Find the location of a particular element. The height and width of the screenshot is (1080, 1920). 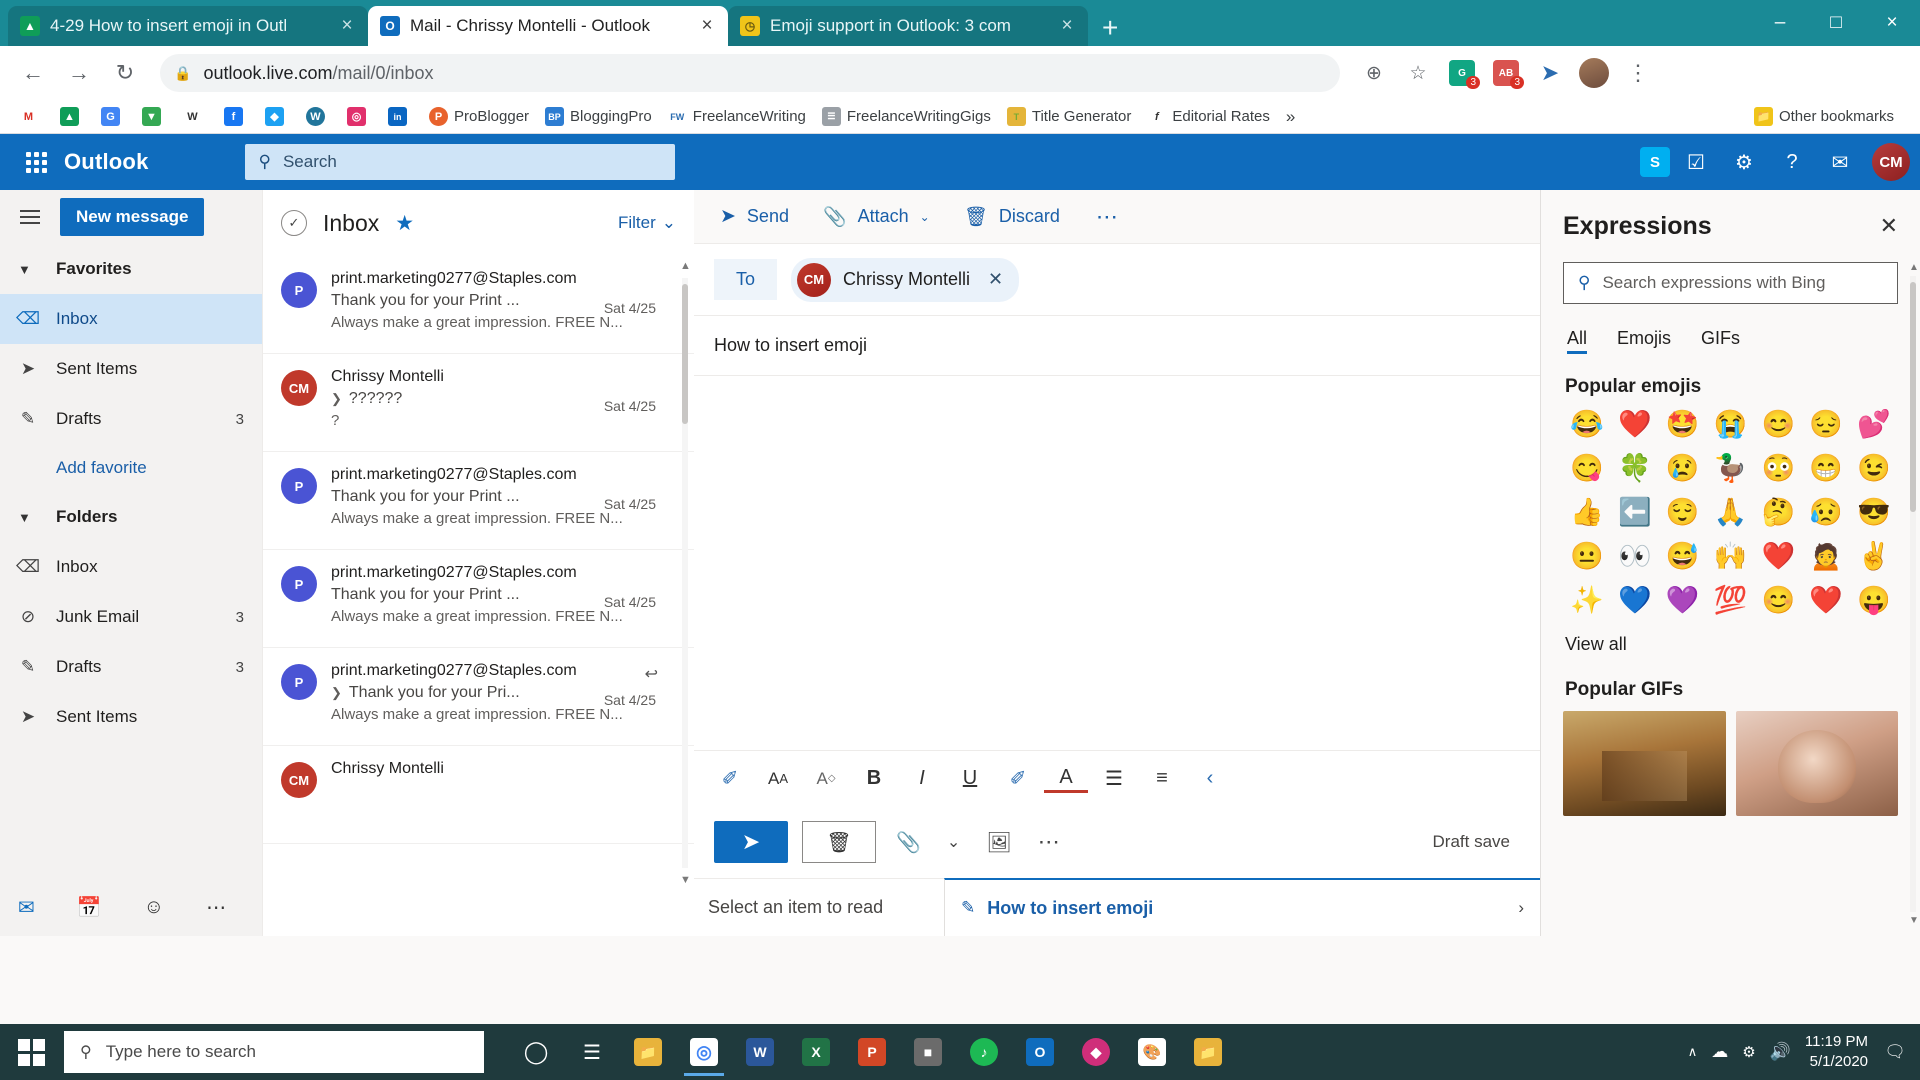

tray-overflow-icon: ∧ is located at coordinates (1693, 1052).